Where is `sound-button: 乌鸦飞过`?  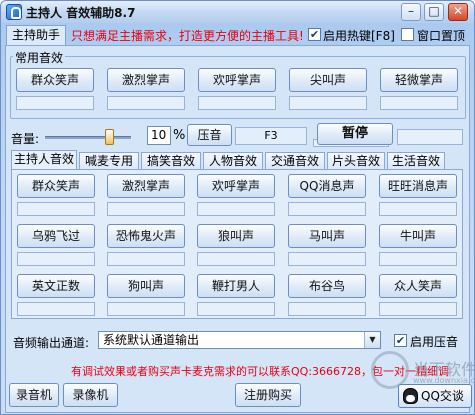
sound-button: 乌鸦飞过 is located at coordinates (56, 236).